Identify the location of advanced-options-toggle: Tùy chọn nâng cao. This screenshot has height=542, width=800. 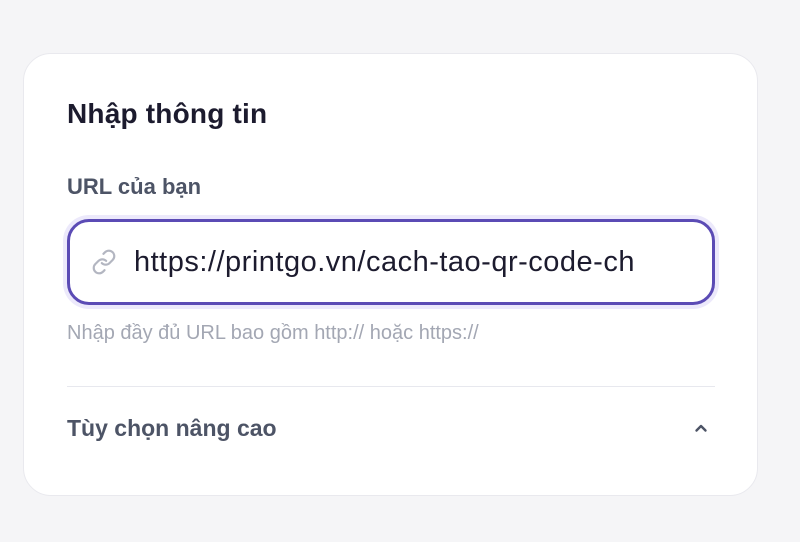
(391, 428).